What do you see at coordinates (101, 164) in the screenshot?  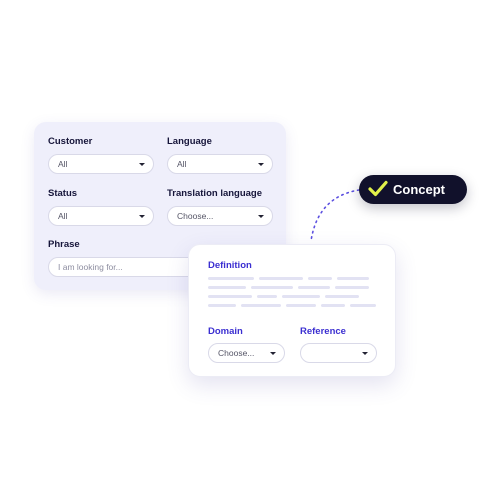 I see `customer-select: All` at bounding box center [101, 164].